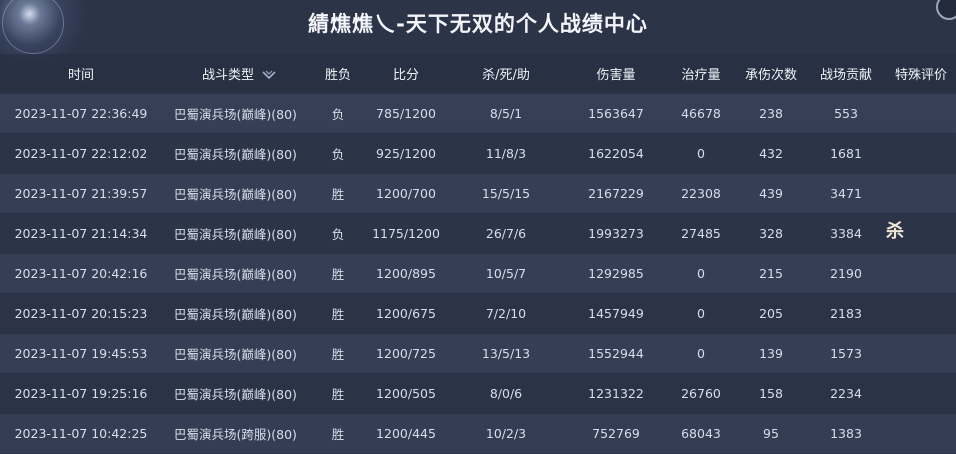  I want to click on cell-taken: 95, so click(771, 433).